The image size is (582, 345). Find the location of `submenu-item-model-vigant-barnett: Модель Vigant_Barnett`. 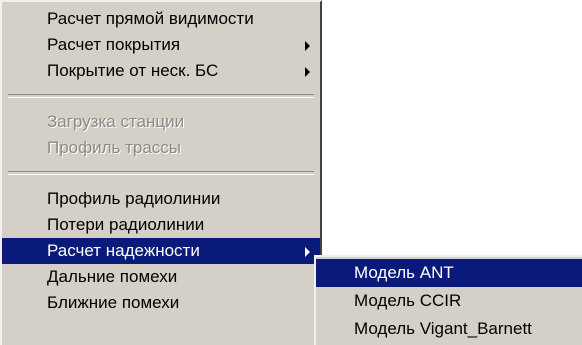

submenu-item-model-vigant-barnett: Модель Vigant_Barnett is located at coordinates (449, 329).